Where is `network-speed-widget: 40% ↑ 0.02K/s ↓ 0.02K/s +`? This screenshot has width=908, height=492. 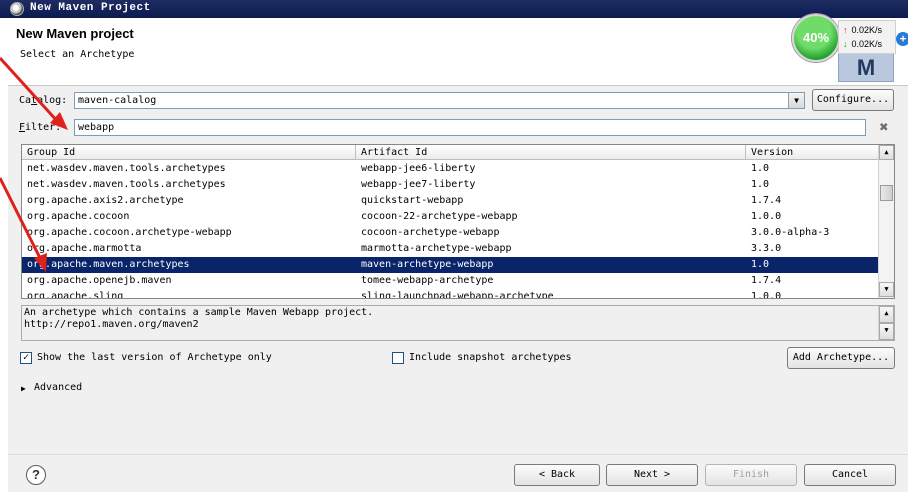 network-speed-widget: 40% ↑ 0.02K/s ↓ 0.02K/s + is located at coordinates (849, 37).